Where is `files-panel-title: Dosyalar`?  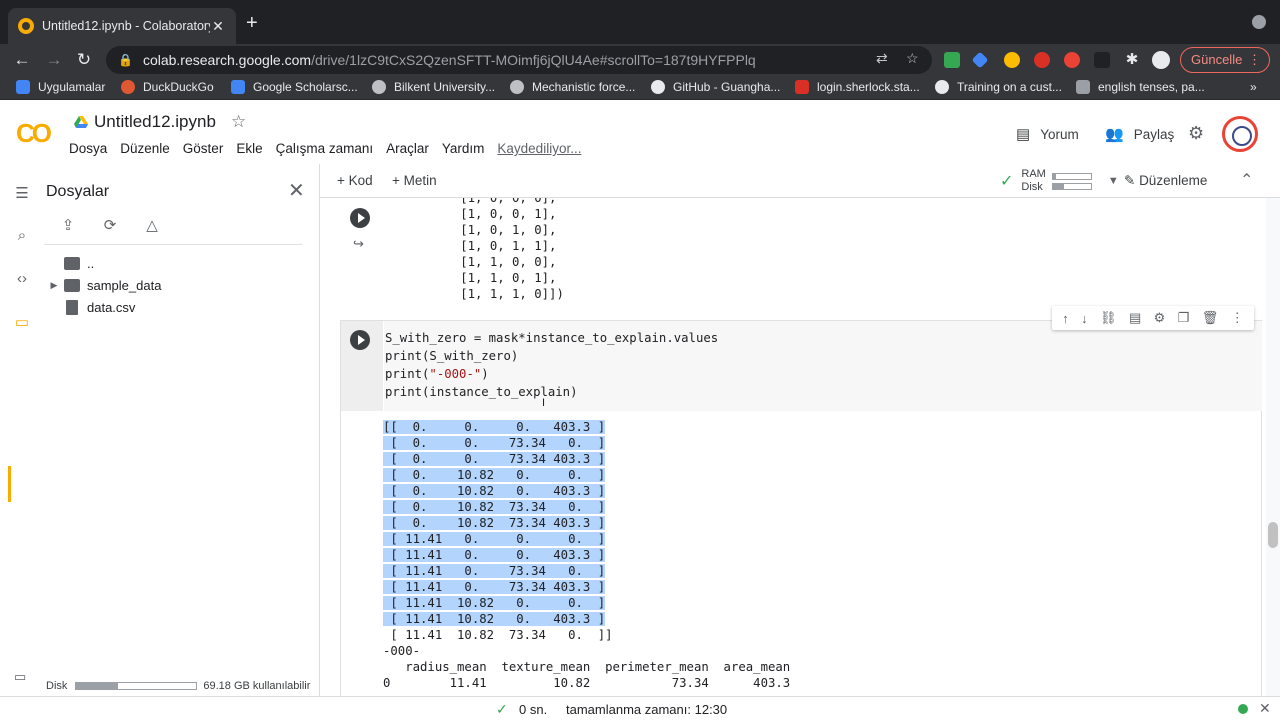 files-panel-title: Dosyalar is located at coordinates (78, 191).